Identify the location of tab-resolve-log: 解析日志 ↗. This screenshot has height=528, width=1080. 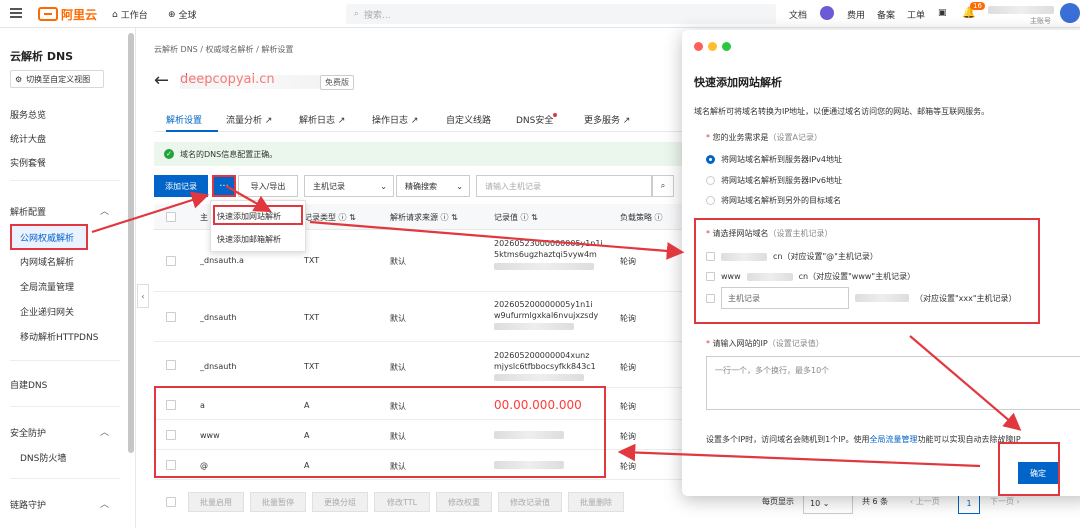
(322, 119).